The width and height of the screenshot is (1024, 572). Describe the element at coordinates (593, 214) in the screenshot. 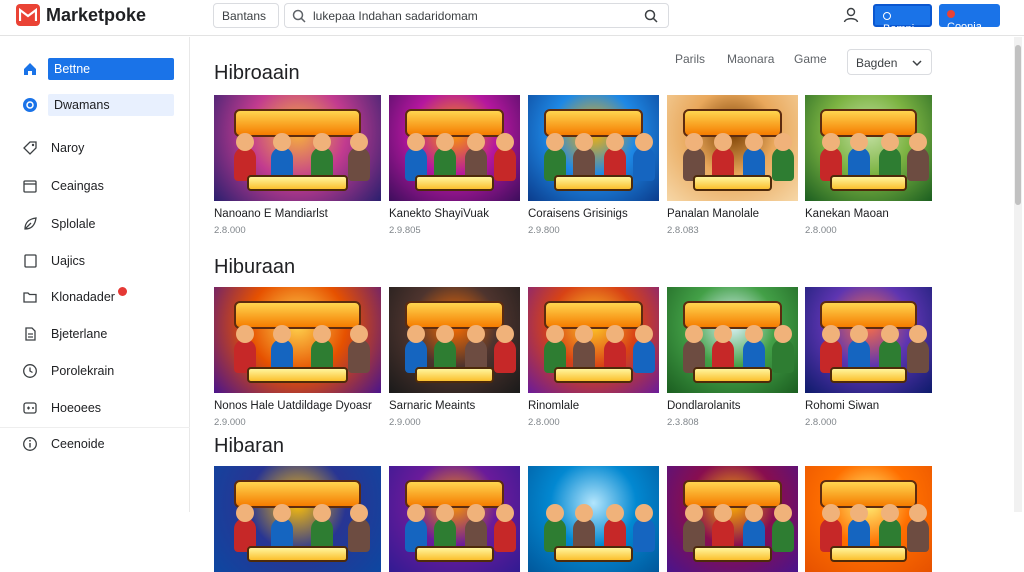

I see `game-title: Coraisens Grisinigs` at that location.